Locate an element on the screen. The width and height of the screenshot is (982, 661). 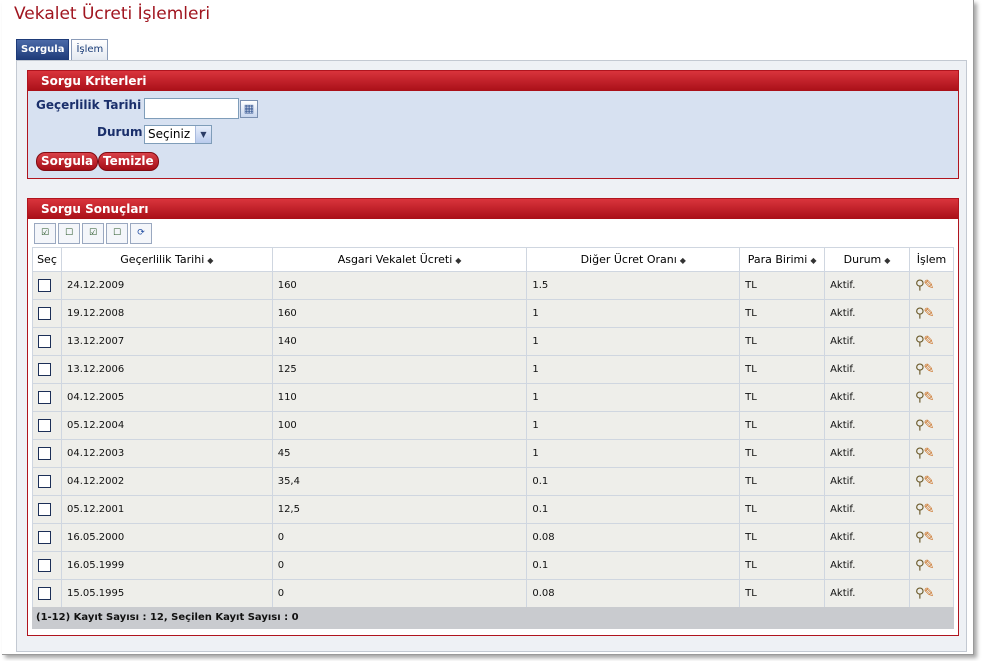
col-header-action: İşlem is located at coordinates (931, 259).